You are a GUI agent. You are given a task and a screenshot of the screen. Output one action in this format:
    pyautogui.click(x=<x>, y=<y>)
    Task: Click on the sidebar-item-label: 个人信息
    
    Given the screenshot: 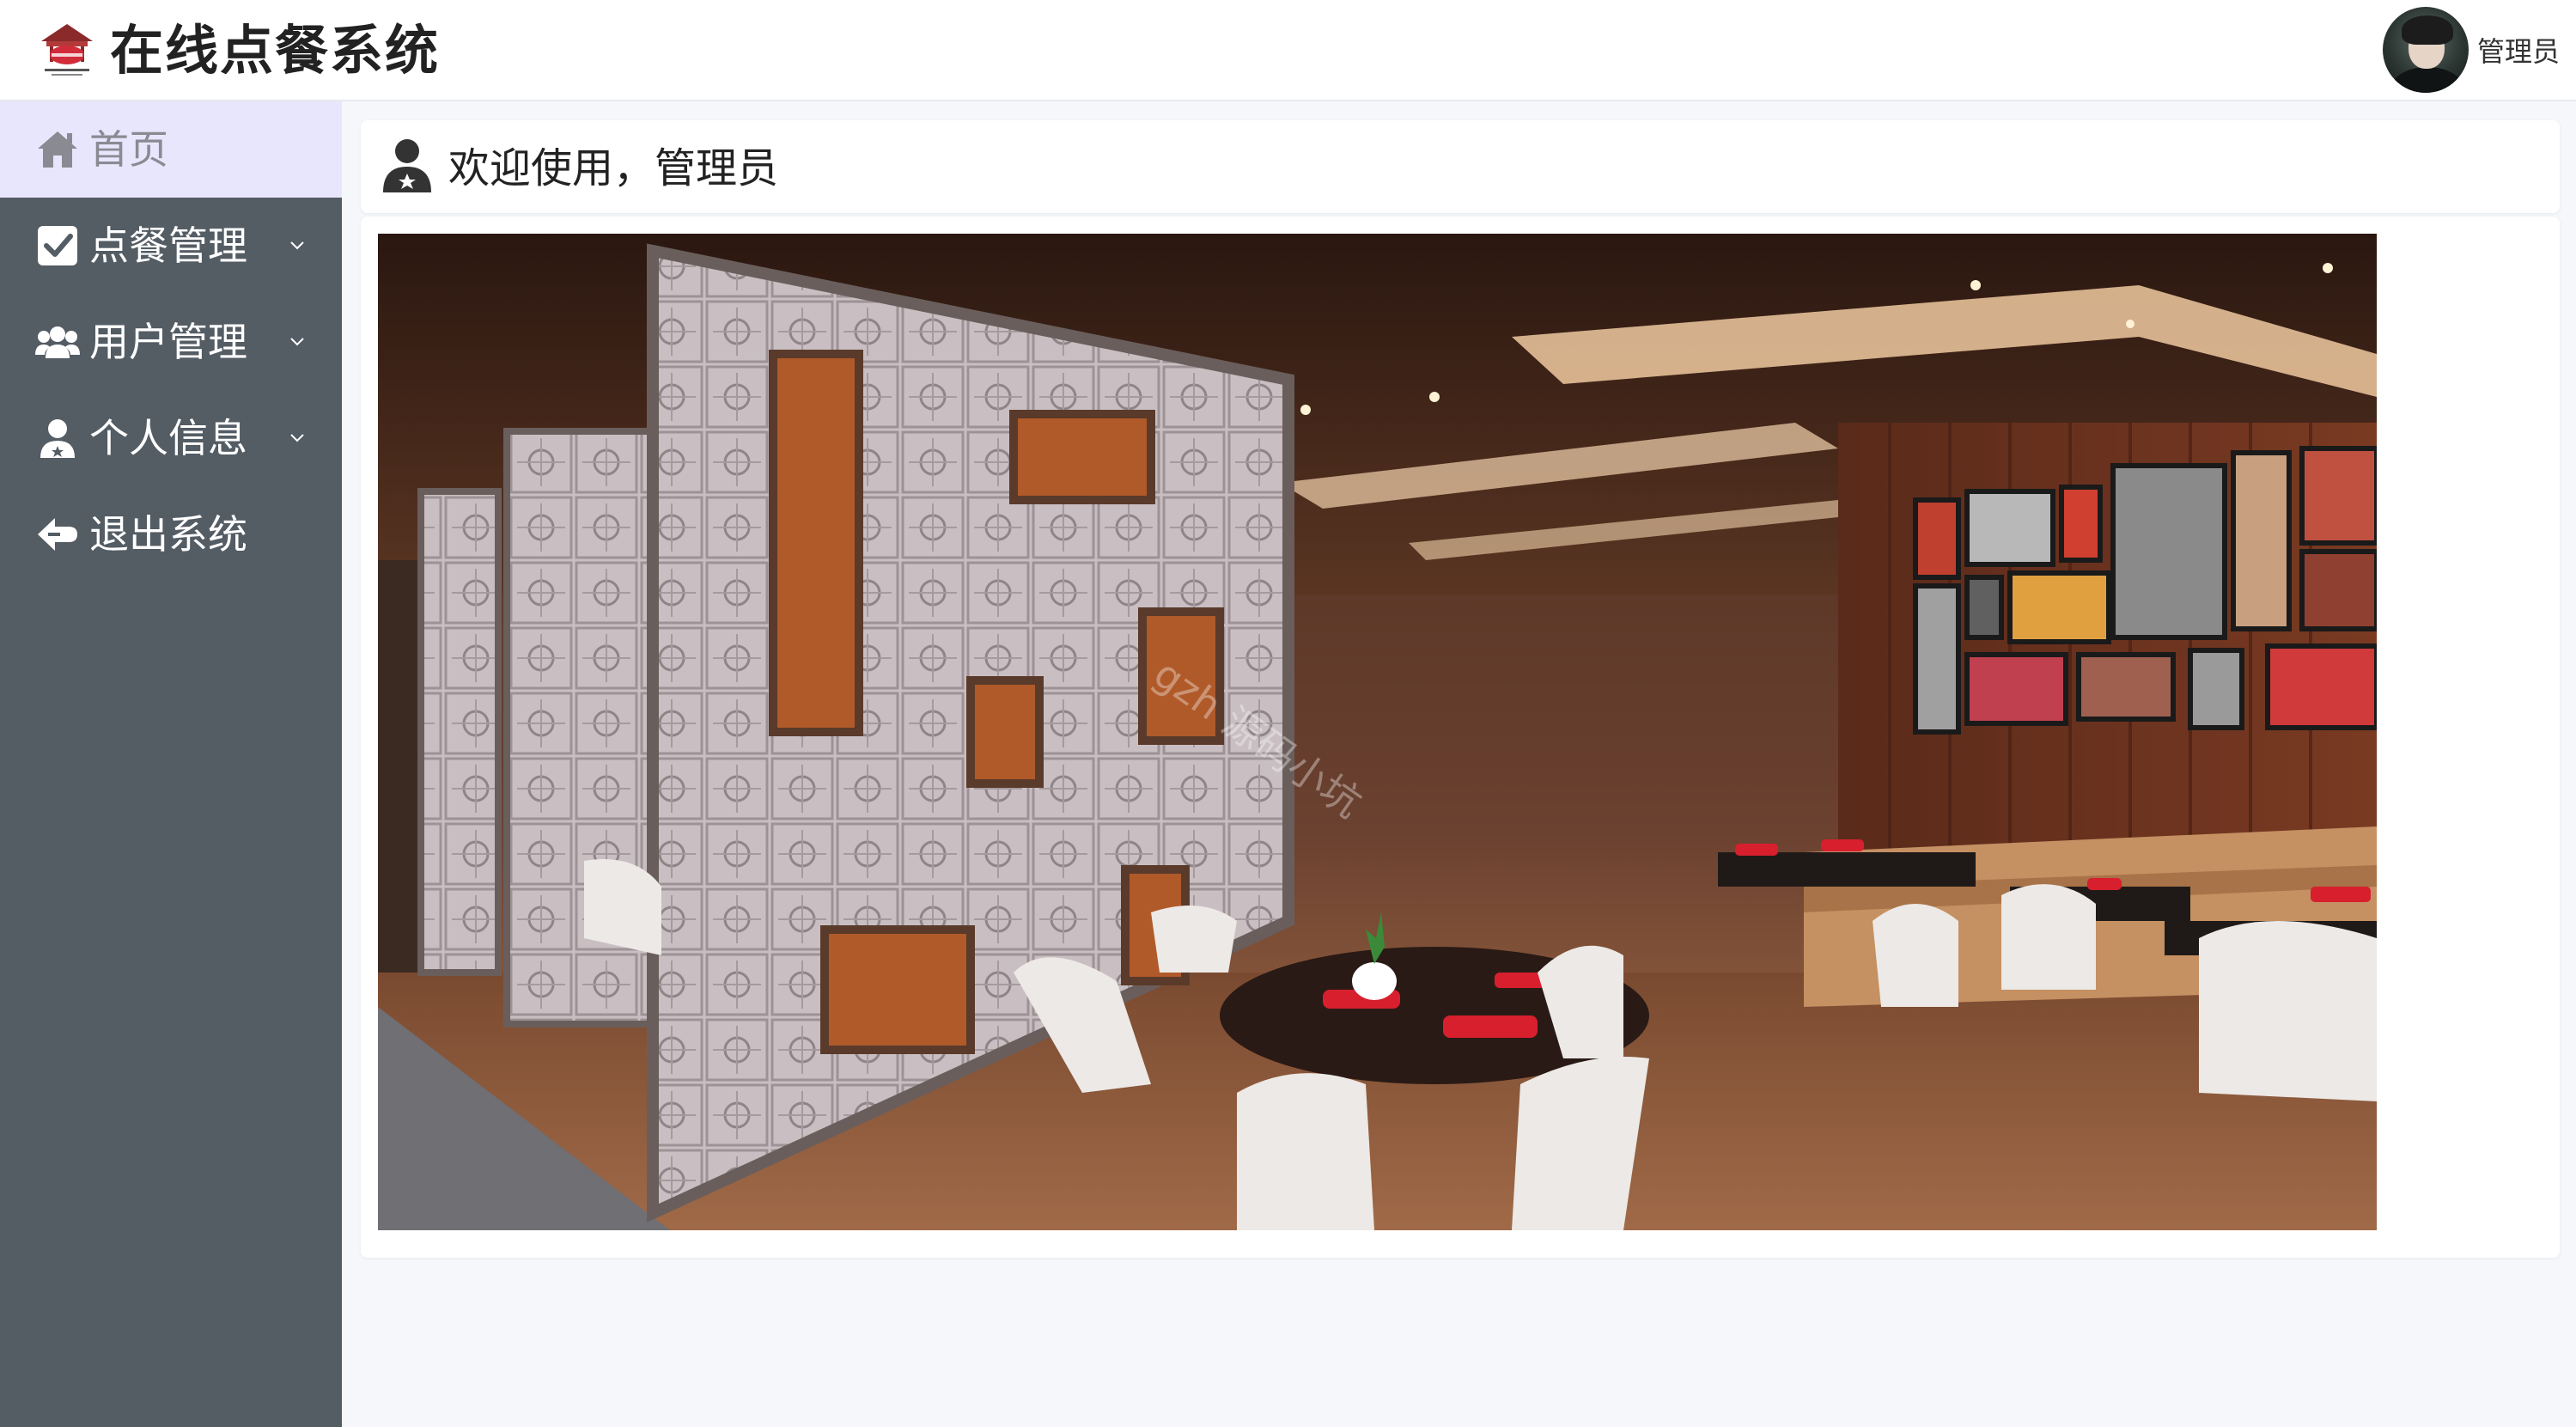 What is the action you would take?
    pyautogui.click(x=168, y=438)
    